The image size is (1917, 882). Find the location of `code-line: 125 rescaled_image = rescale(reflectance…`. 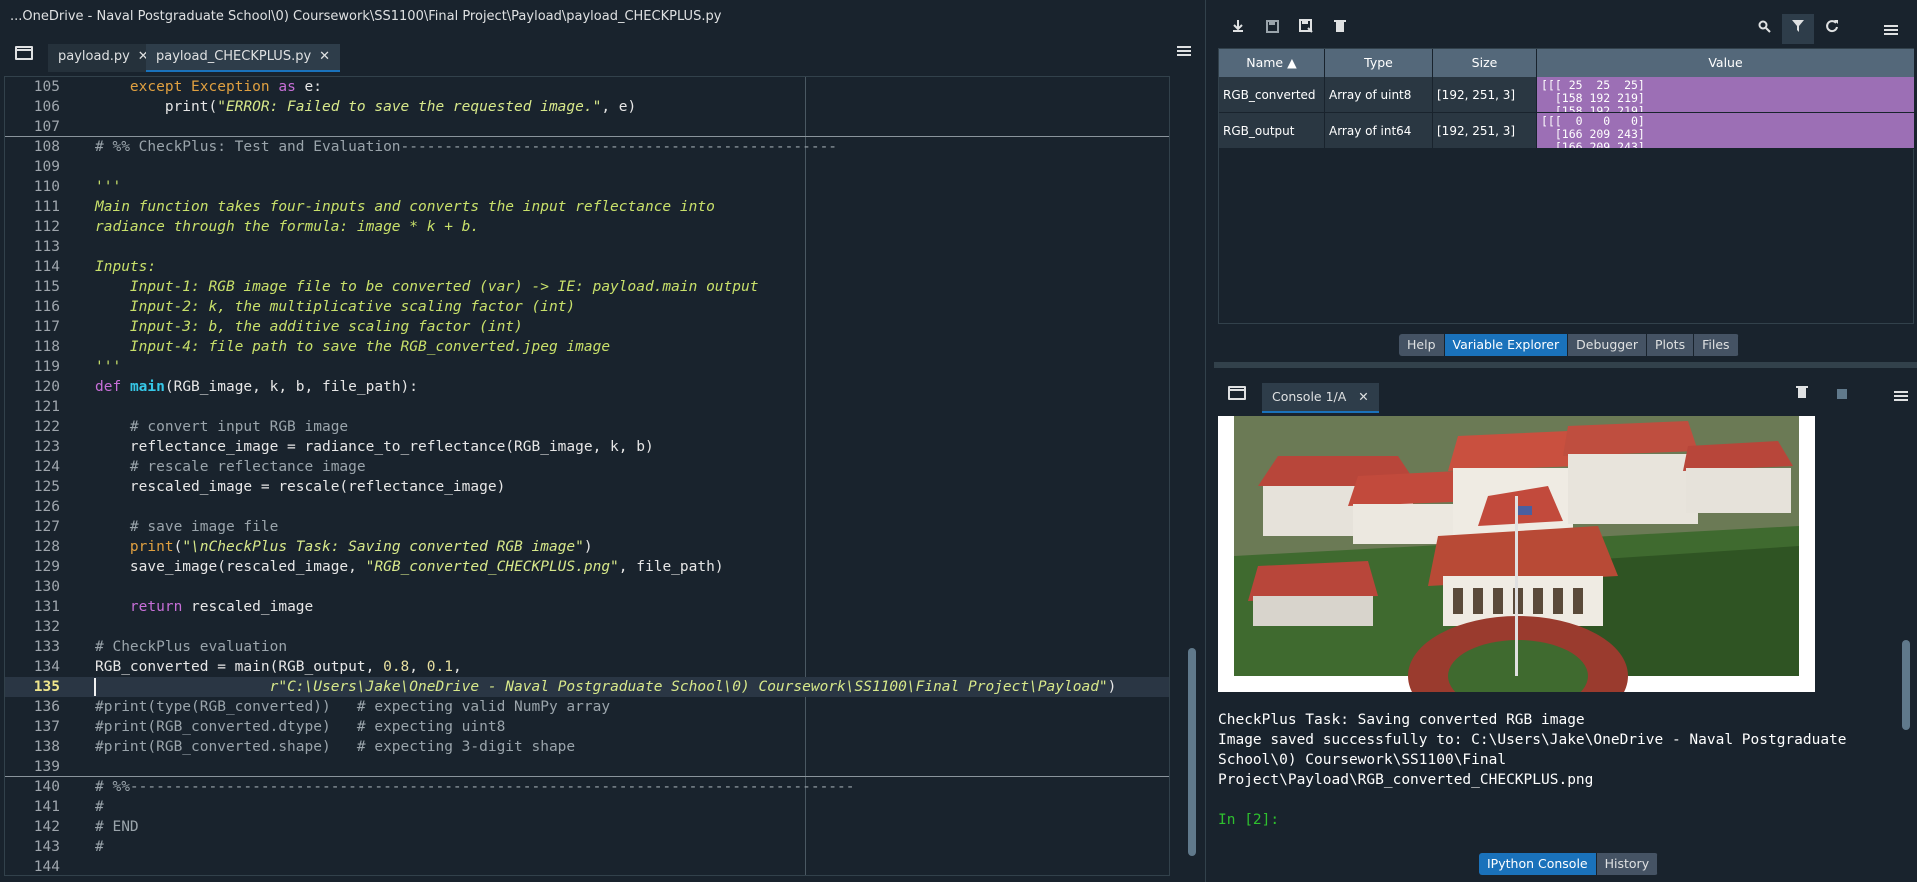

code-line: 125 rescaled_image = rescale(reflectance… is located at coordinates (587, 487).